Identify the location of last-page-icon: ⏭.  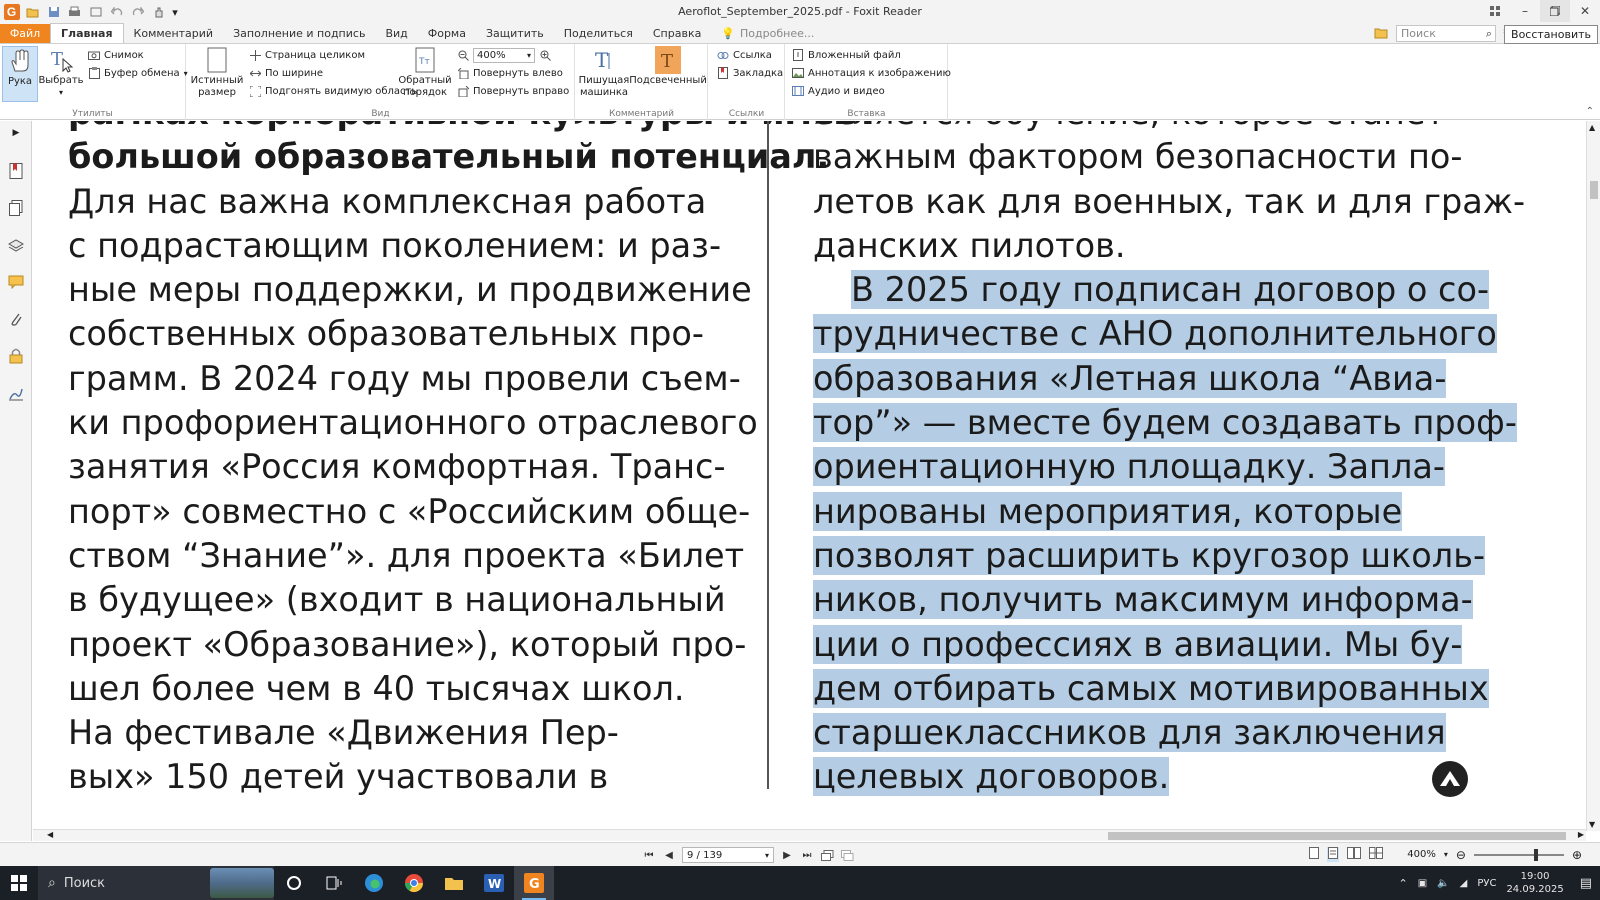
(807, 855).